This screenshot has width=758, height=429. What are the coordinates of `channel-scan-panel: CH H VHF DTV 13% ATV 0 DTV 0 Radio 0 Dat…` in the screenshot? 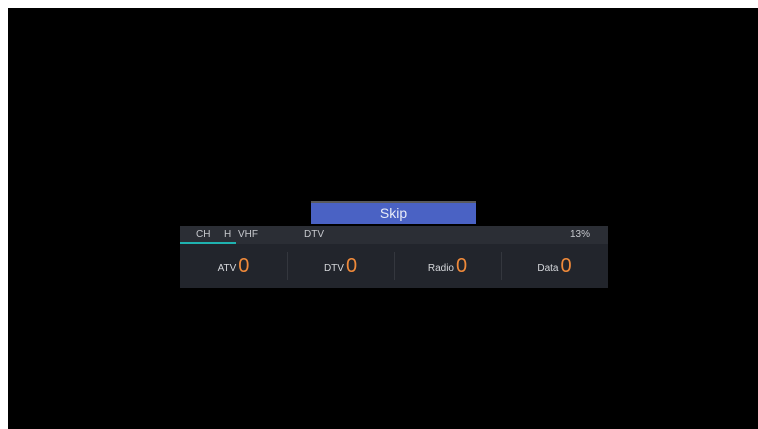 It's located at (394, 257).